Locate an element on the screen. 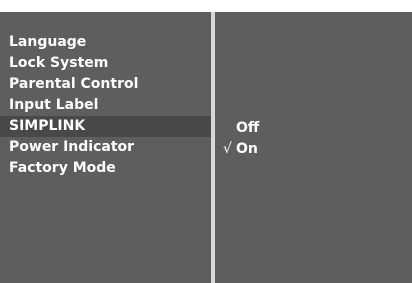 The width and height of the screenshot is (412, 283). menu-item-factory-mode: Factory Mode is located at coordinates (105, 168).